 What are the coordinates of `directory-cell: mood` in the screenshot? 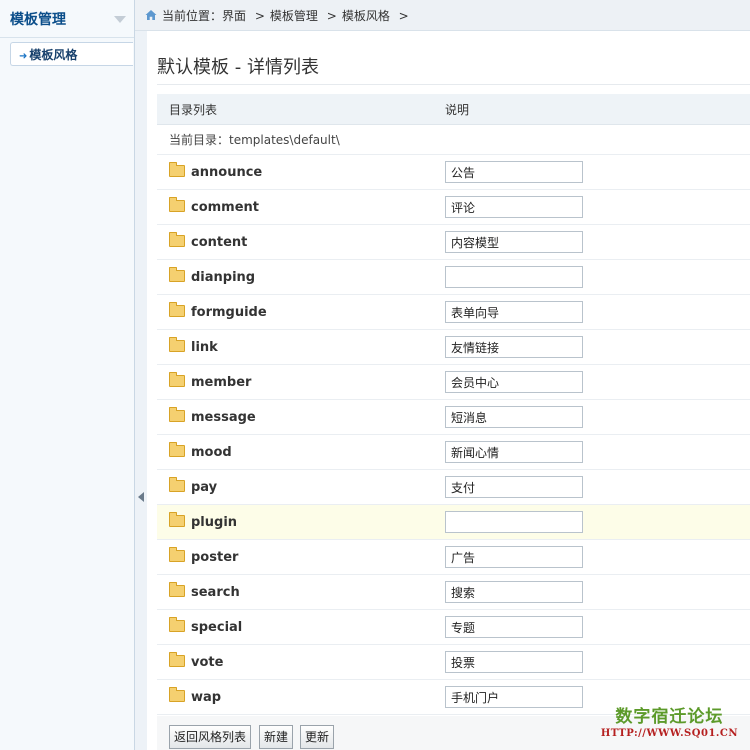 It's located at (301, 452).